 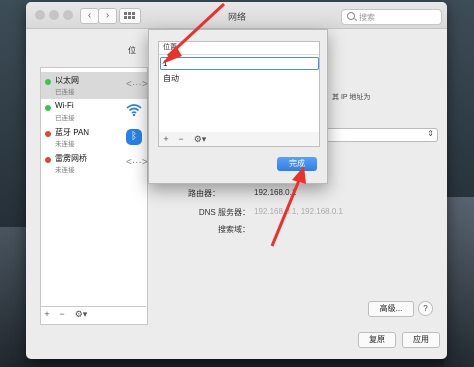 What do you see at coordinates (81, 314) in the screenshot?
I see `service-action-menu-button: ⚙▾` at bounding box center [81, 314].